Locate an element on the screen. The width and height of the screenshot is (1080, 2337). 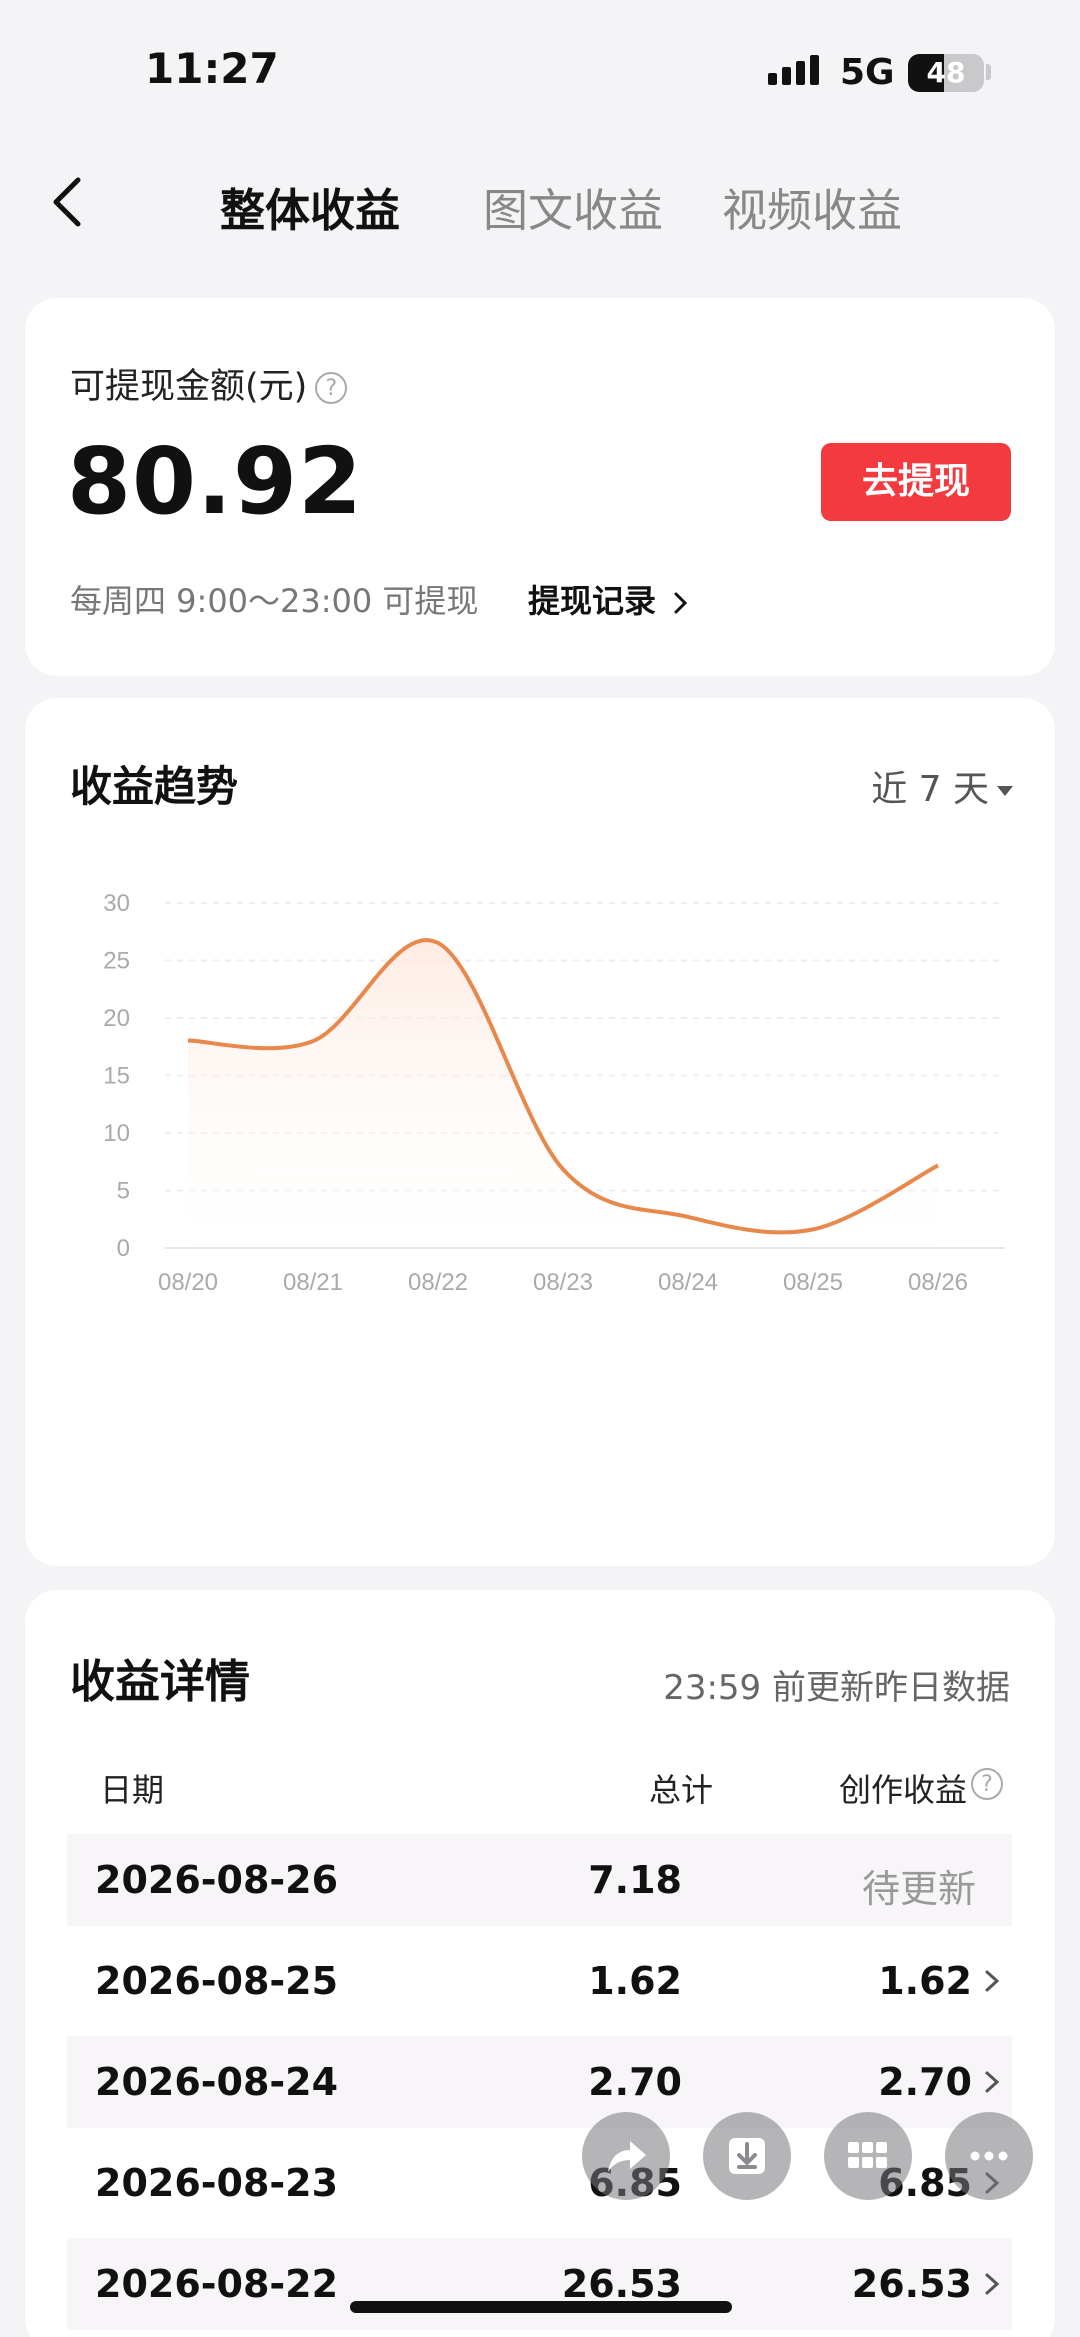
header-earnings: 创作收益 is located at coordinates (902, 1790).